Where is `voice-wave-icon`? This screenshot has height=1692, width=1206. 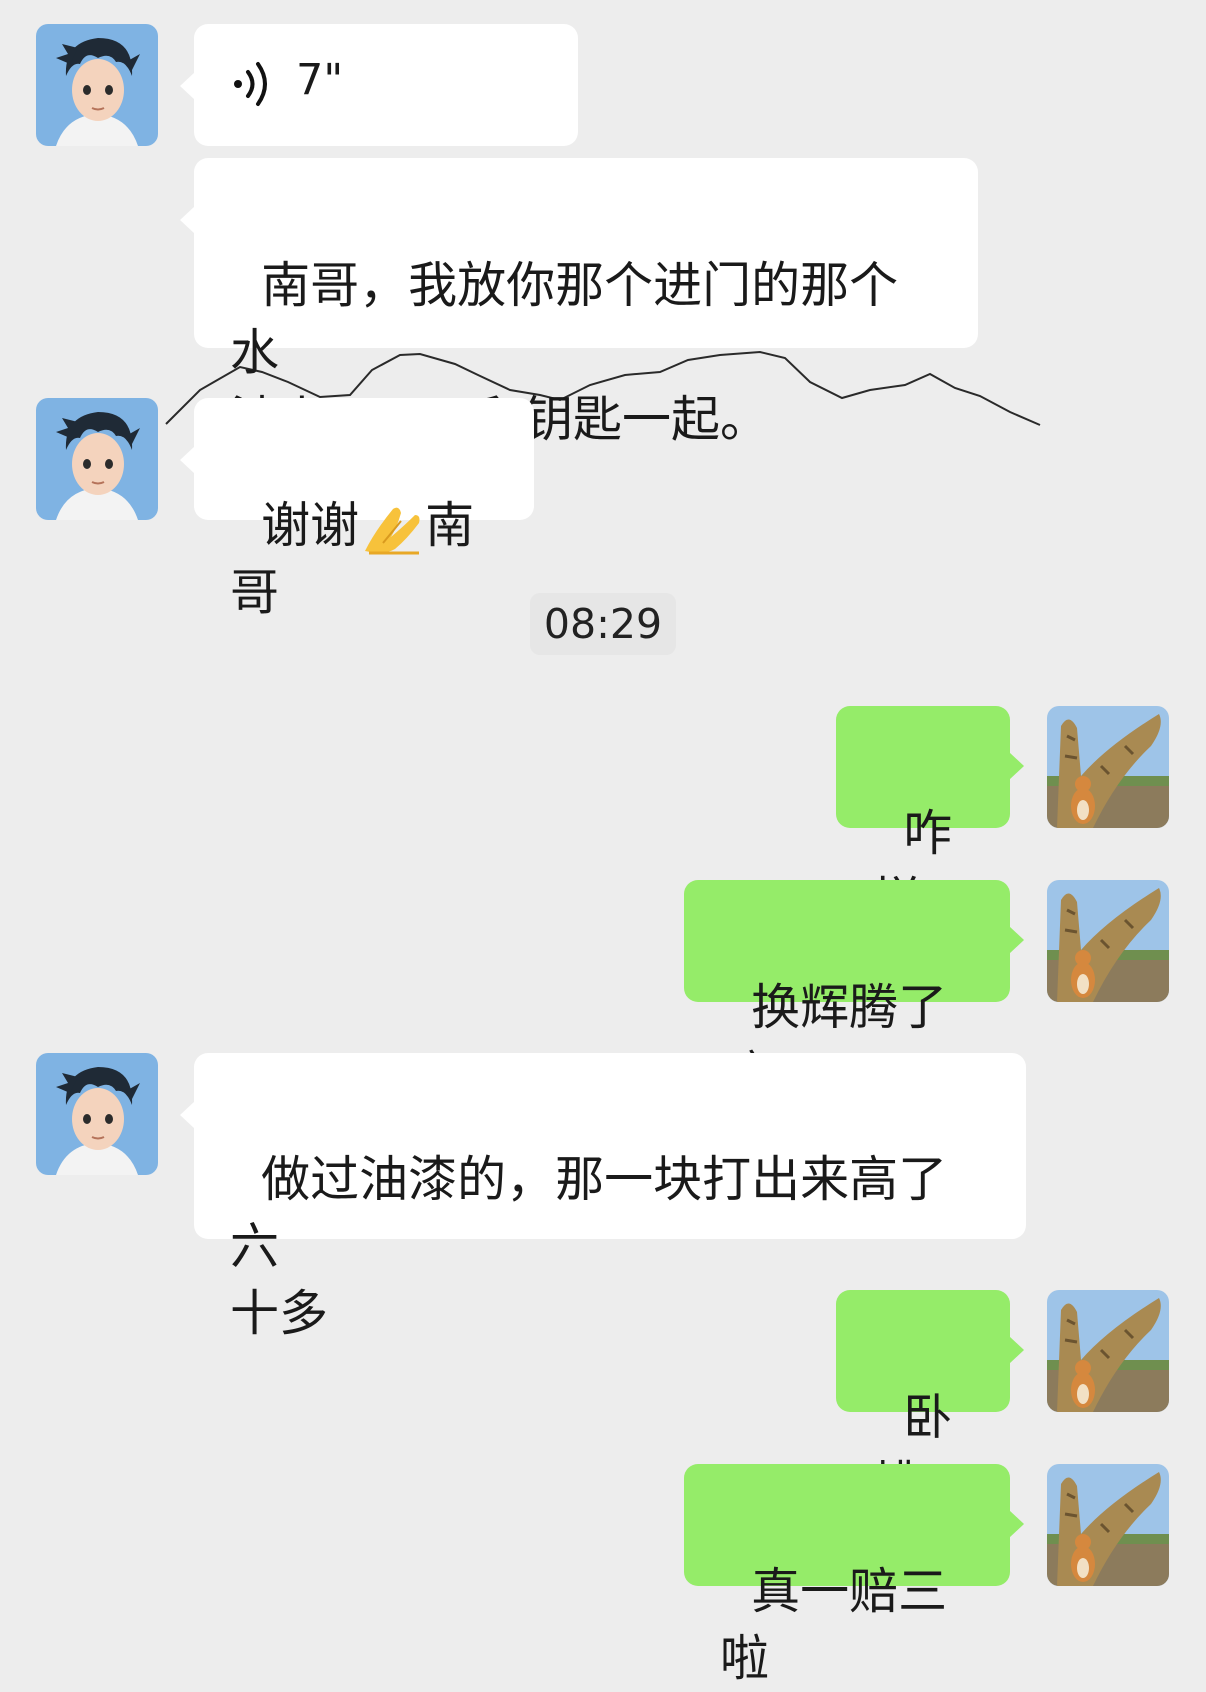 voice-wave-icon is located at coordinates (250, 84).